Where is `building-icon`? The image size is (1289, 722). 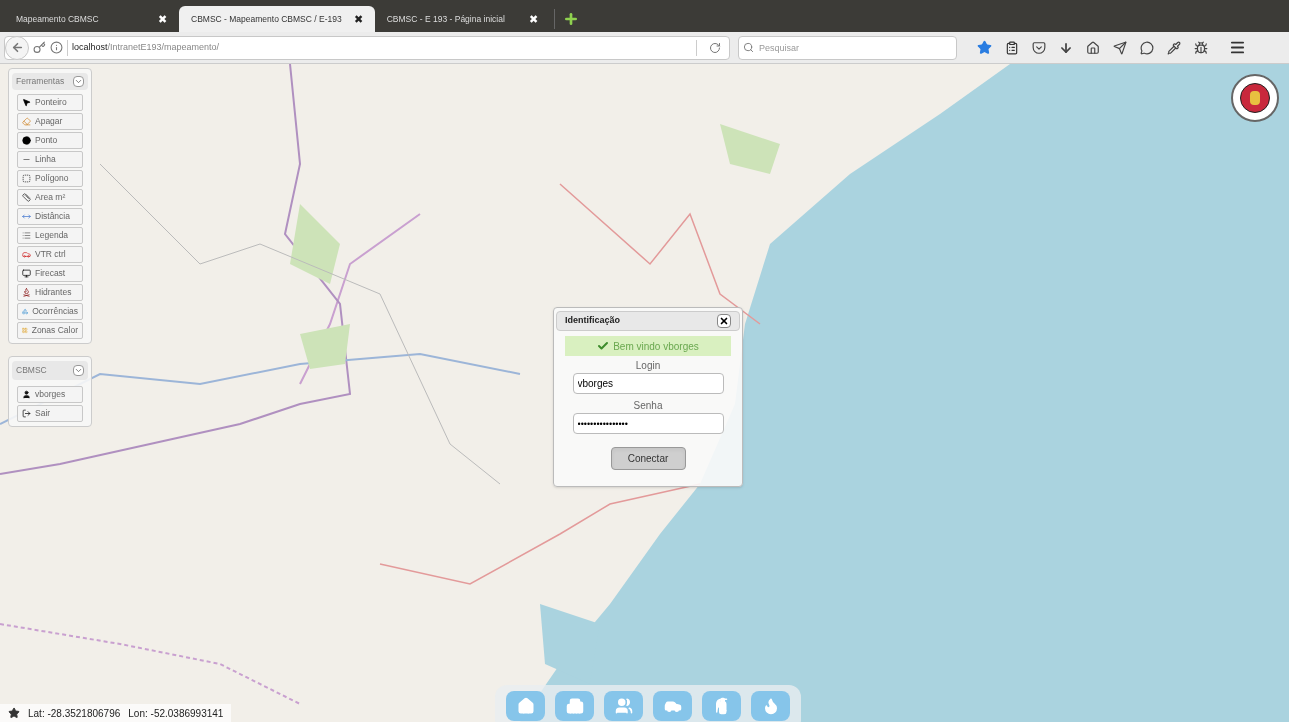
building-icon is located at coordinates (574, 706).